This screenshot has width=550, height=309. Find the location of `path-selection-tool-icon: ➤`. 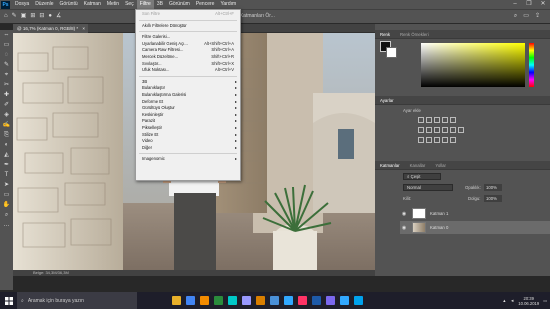

path-selection-tool-icon: ➤ is located at coordinates (6, 185).